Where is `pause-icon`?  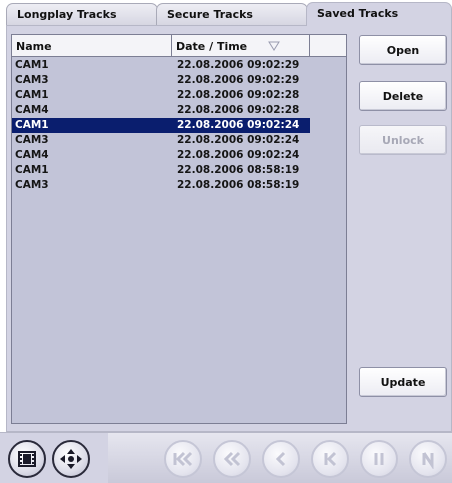
pause-icon is located at coordinates (379, 459).